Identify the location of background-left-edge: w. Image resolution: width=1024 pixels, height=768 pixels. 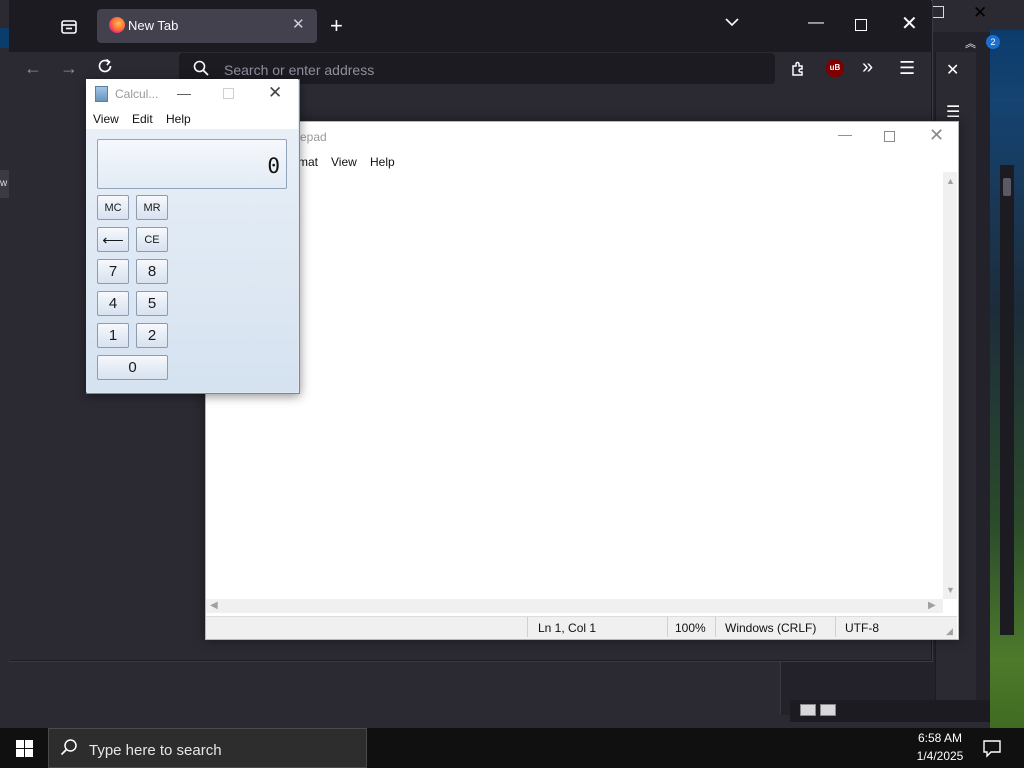
(4, 184).